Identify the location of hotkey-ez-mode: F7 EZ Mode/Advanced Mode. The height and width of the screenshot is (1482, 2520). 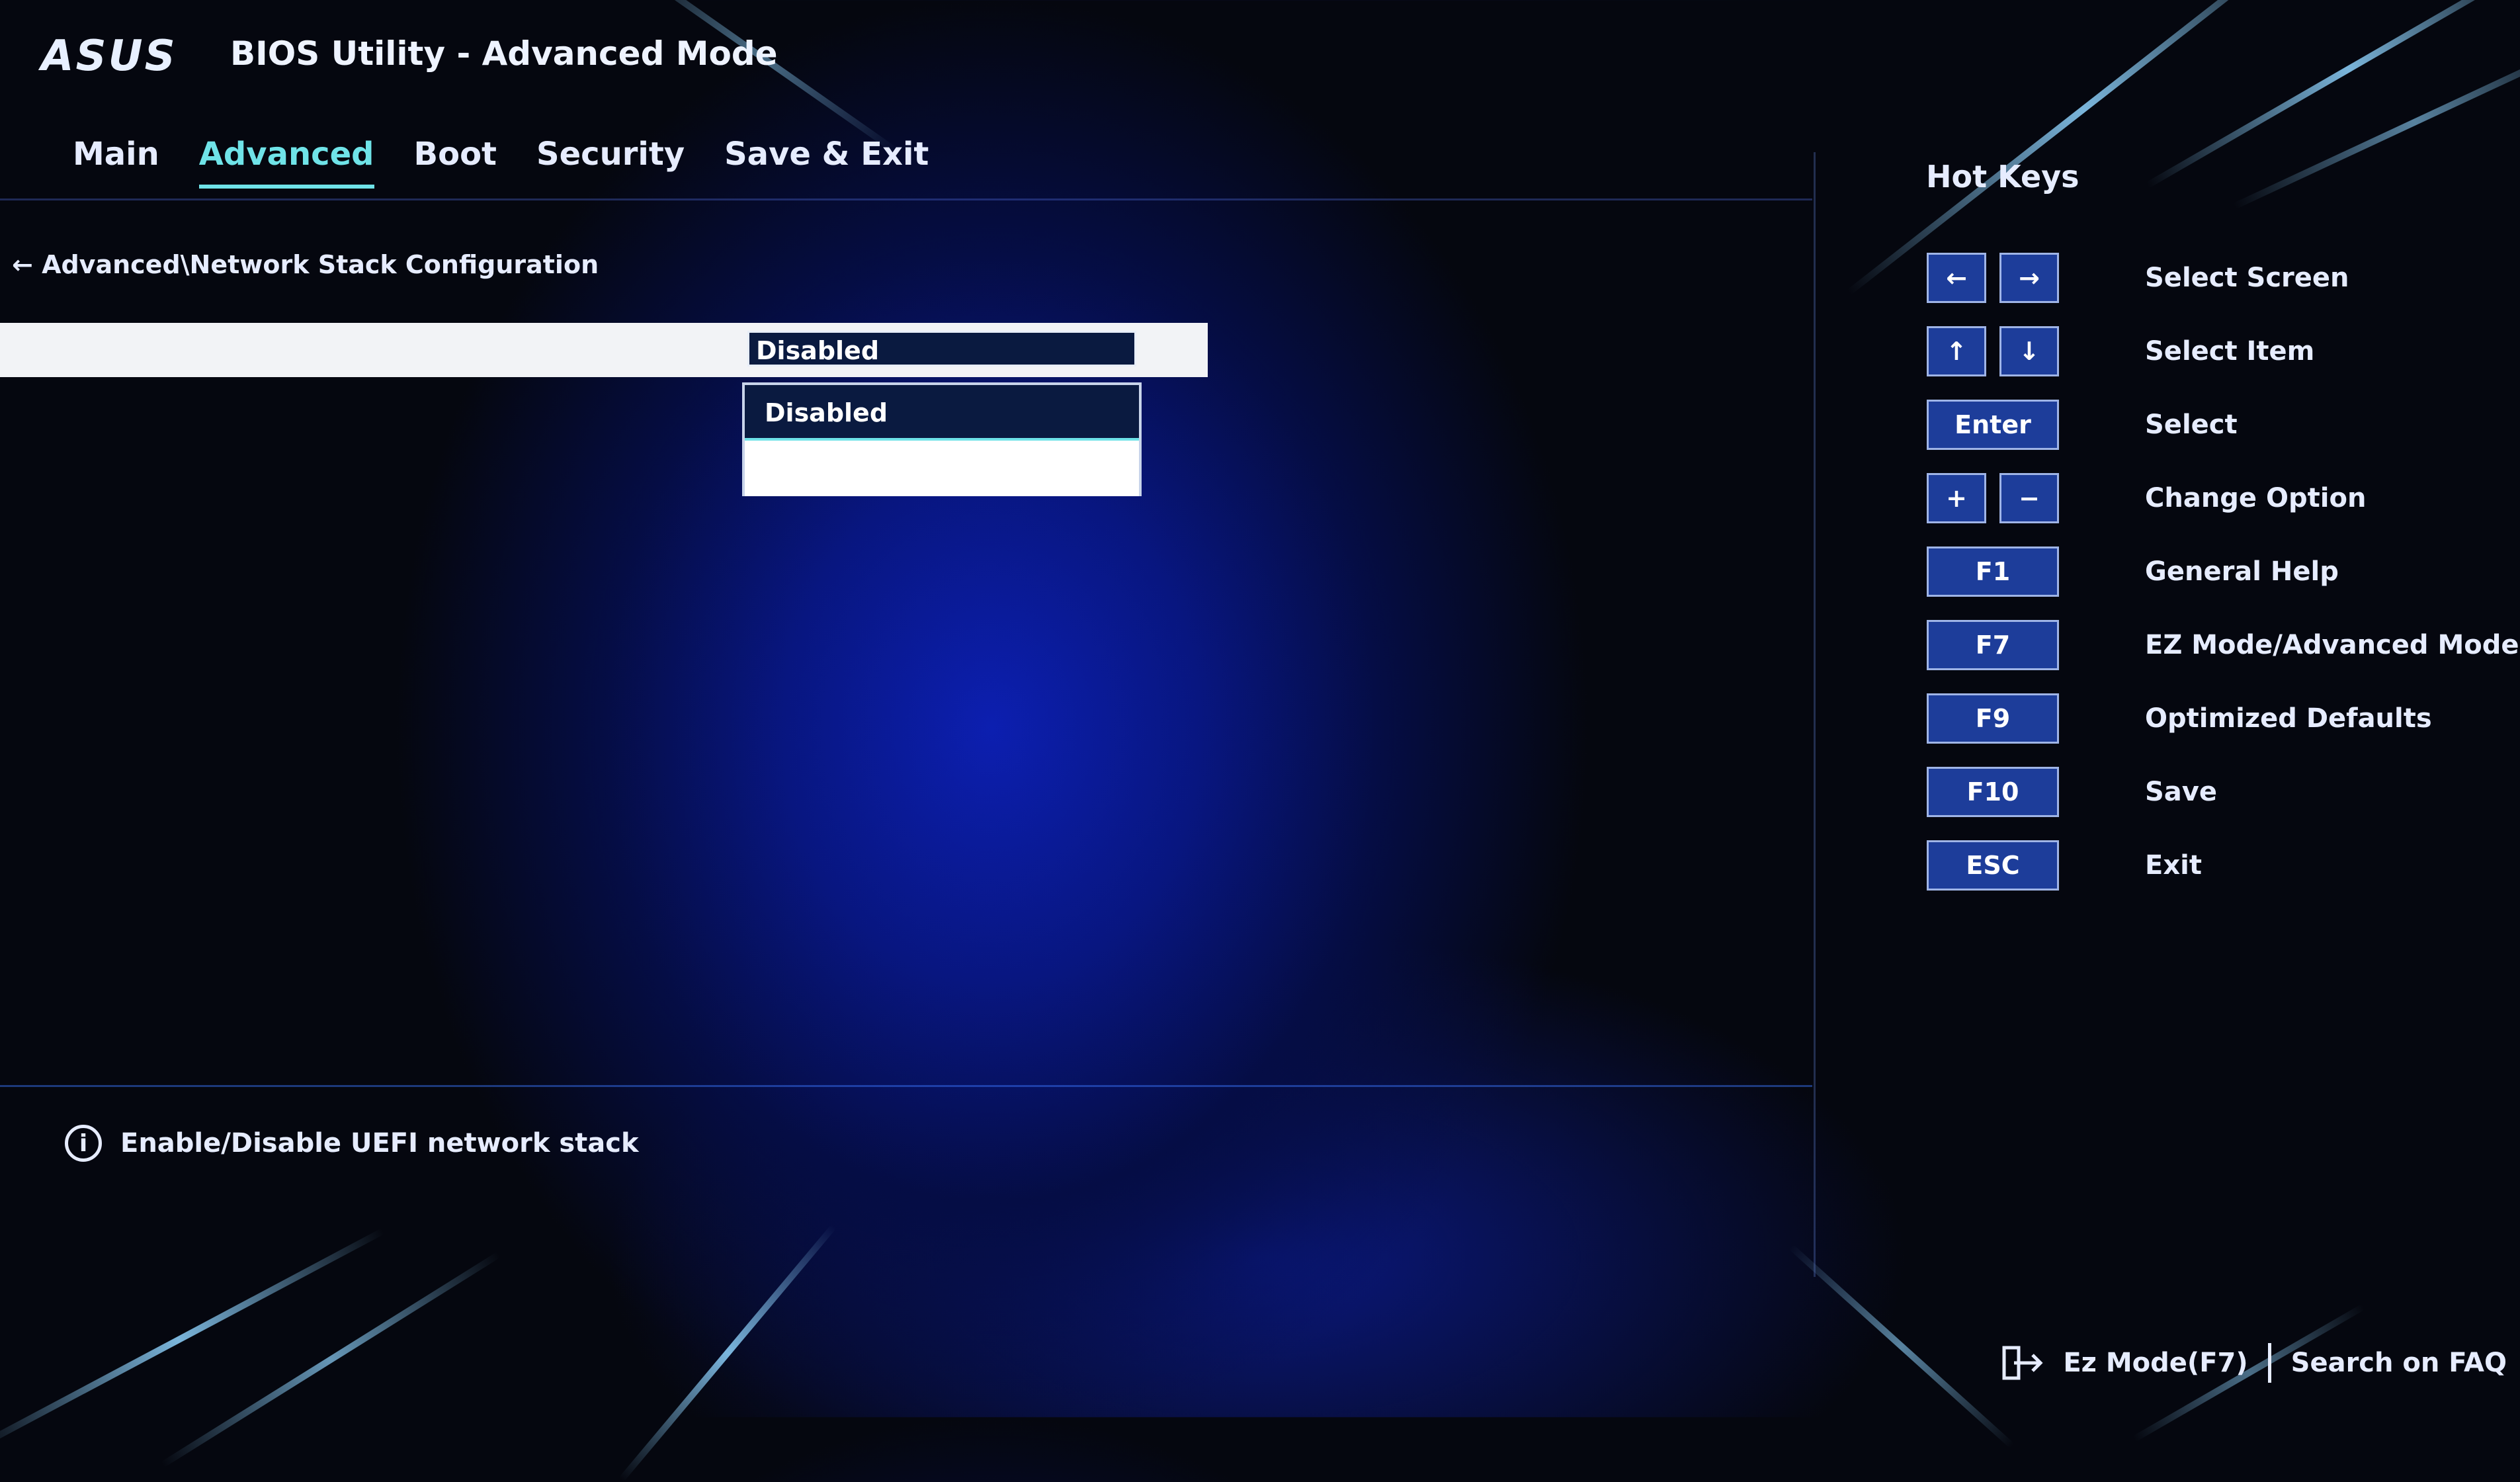
(2223, 645).